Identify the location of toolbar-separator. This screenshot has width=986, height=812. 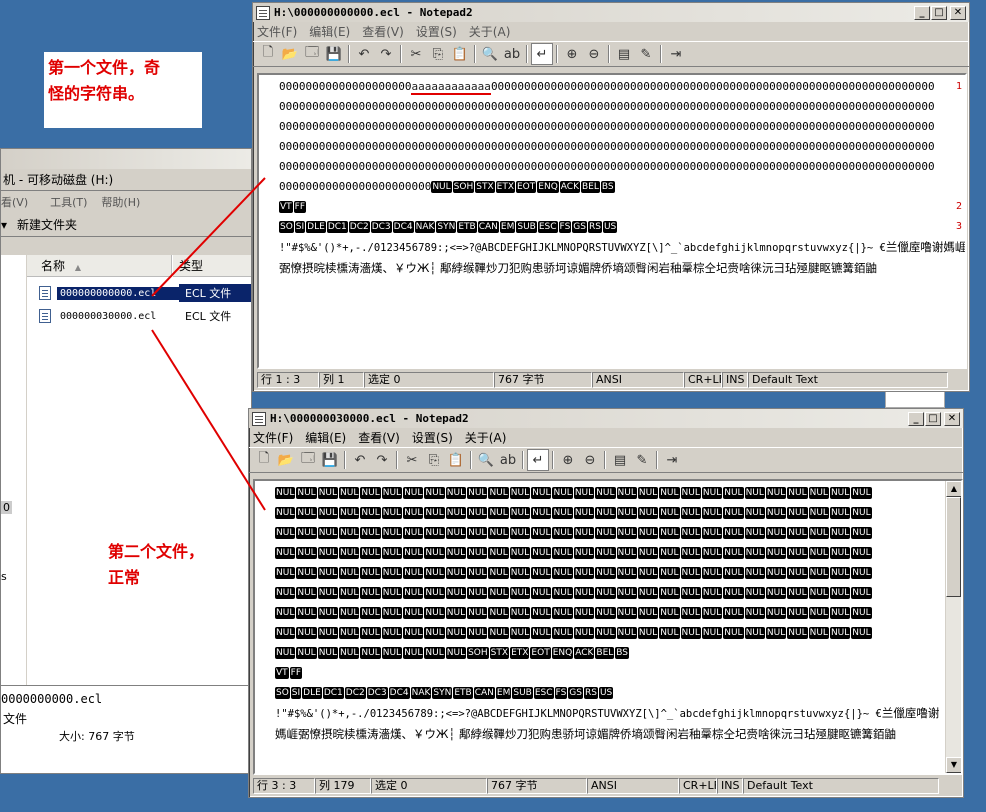
(349, 54).